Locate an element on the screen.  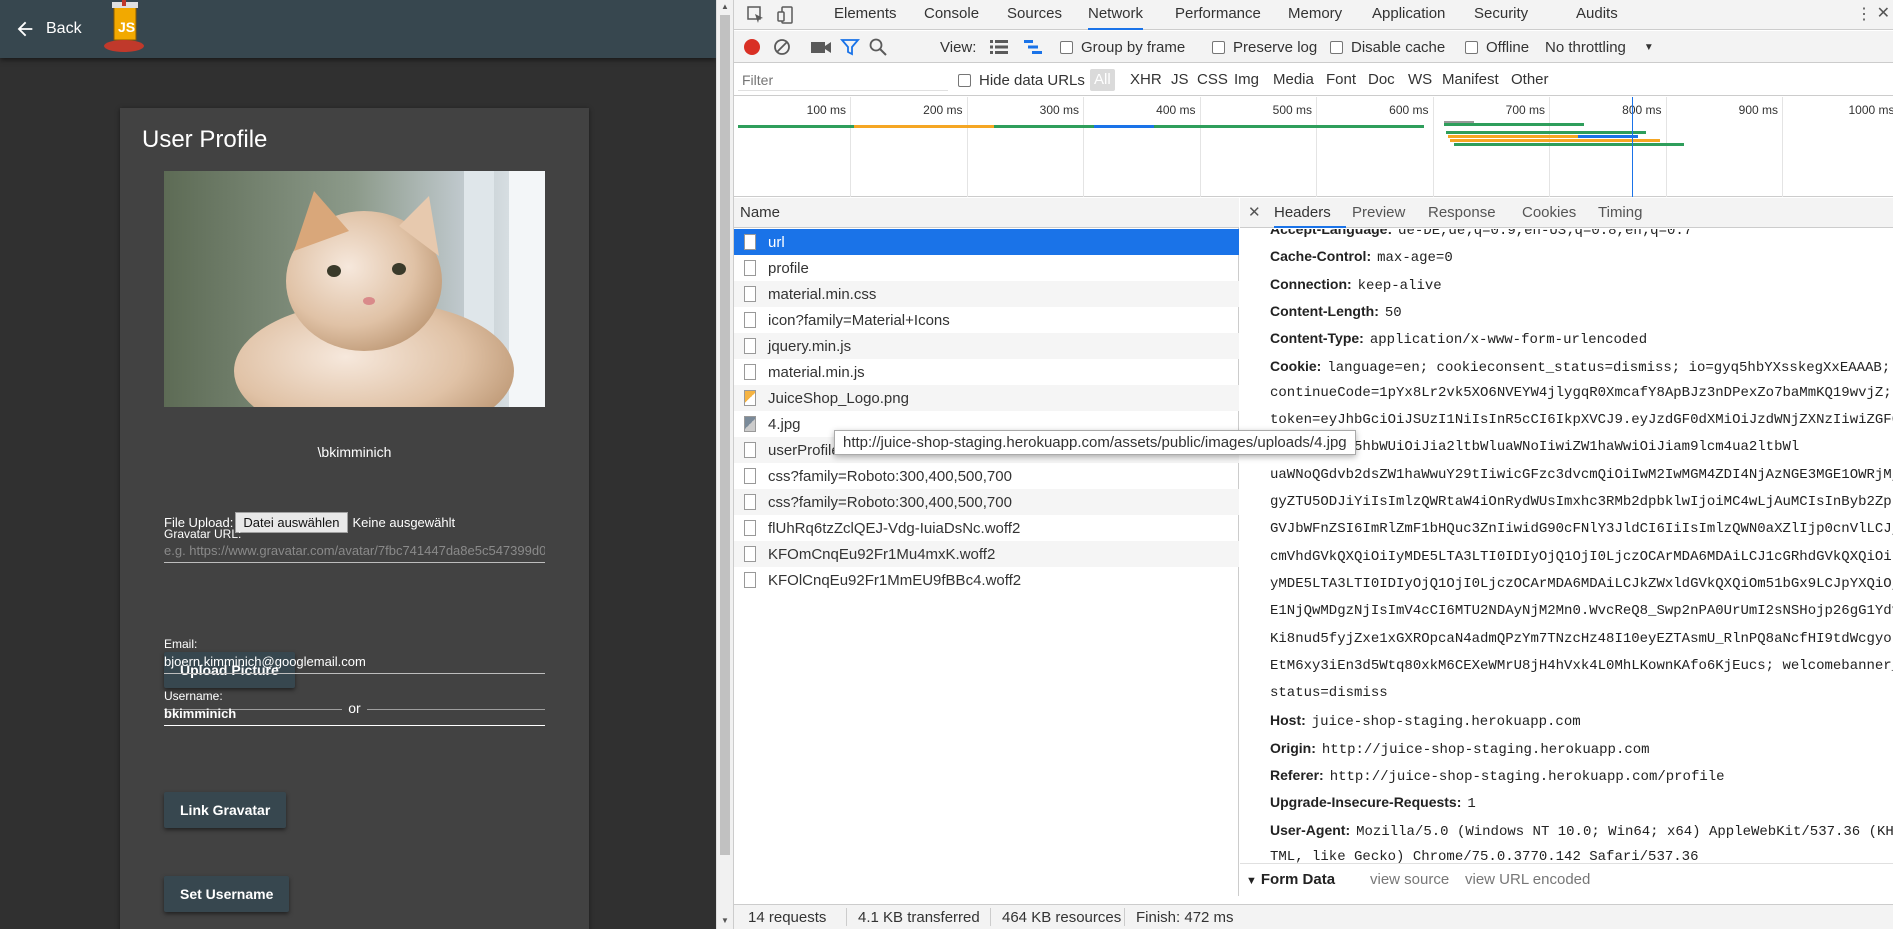
filter-type-other: Other is located at coordinates (1530, 79).